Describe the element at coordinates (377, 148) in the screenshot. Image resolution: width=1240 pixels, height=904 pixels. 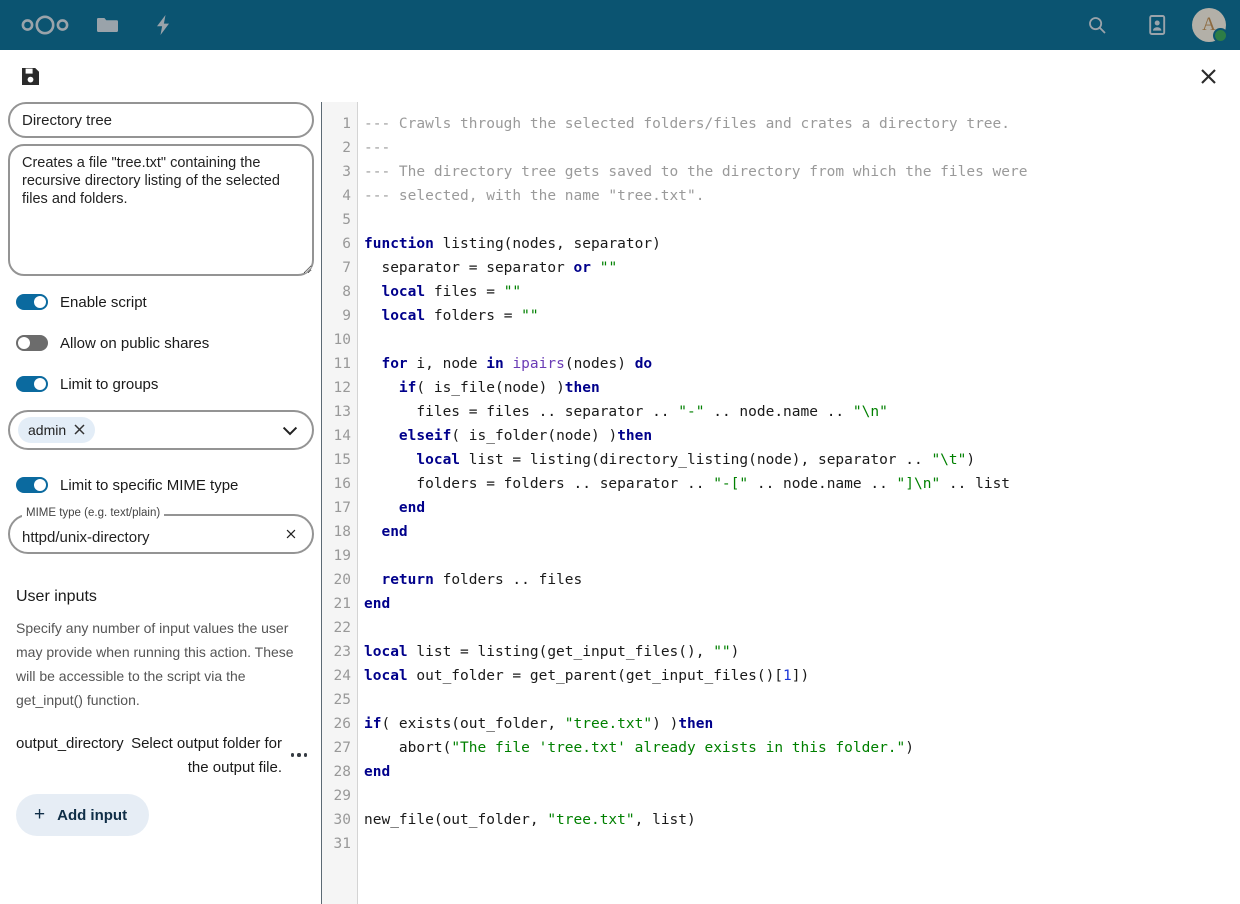
I see `code-line: ---` at that location.